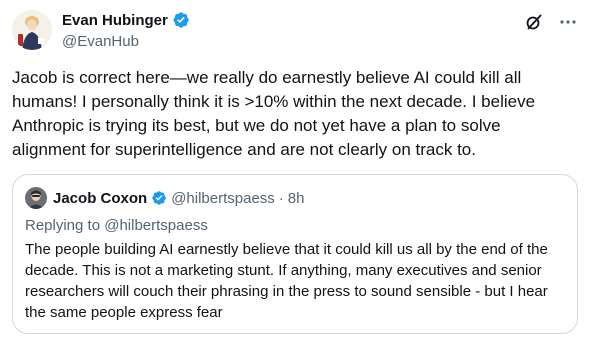  What do you see at coordinates (32, 30) in the screenshot?
I see `author-avatar` at bounding box center [32, 30].